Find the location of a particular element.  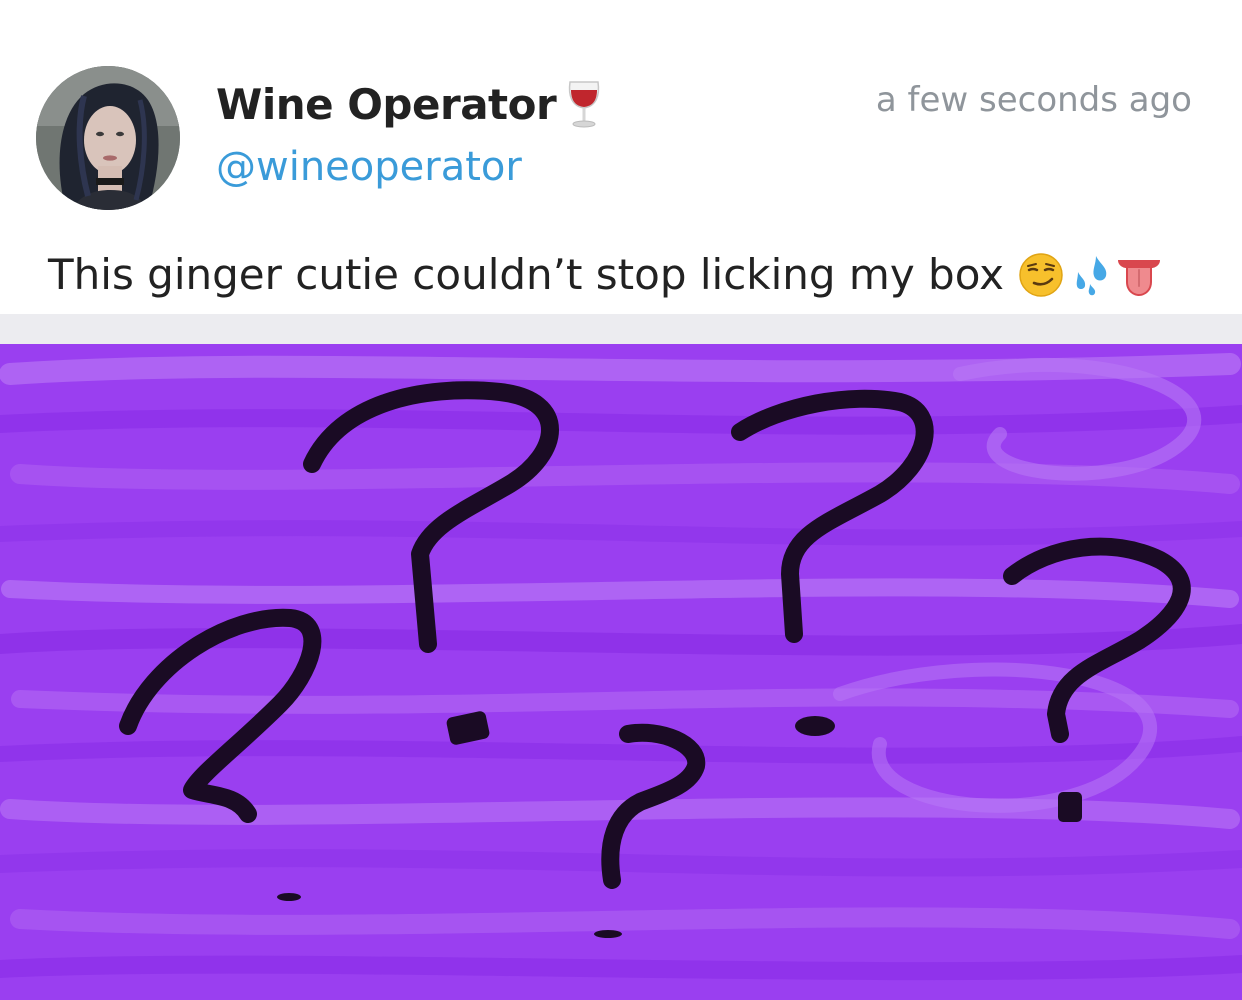

wine-glass-icon is located at coordinates (584, 104).